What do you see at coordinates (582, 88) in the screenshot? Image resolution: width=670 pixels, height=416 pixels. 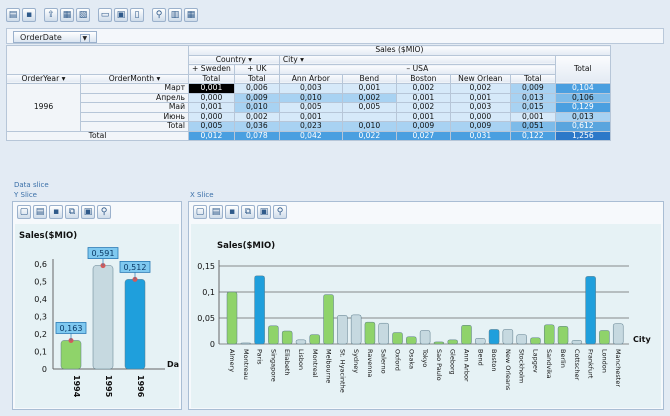 I see `data-cell: 0,104` at bounding box center [582, 88].